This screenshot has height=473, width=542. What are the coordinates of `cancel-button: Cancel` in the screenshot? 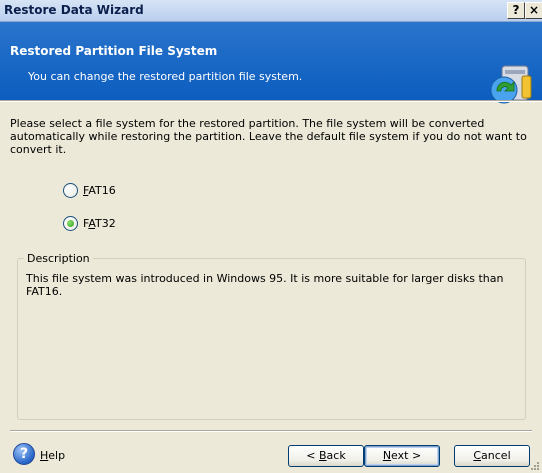 It's located at (492, 456).